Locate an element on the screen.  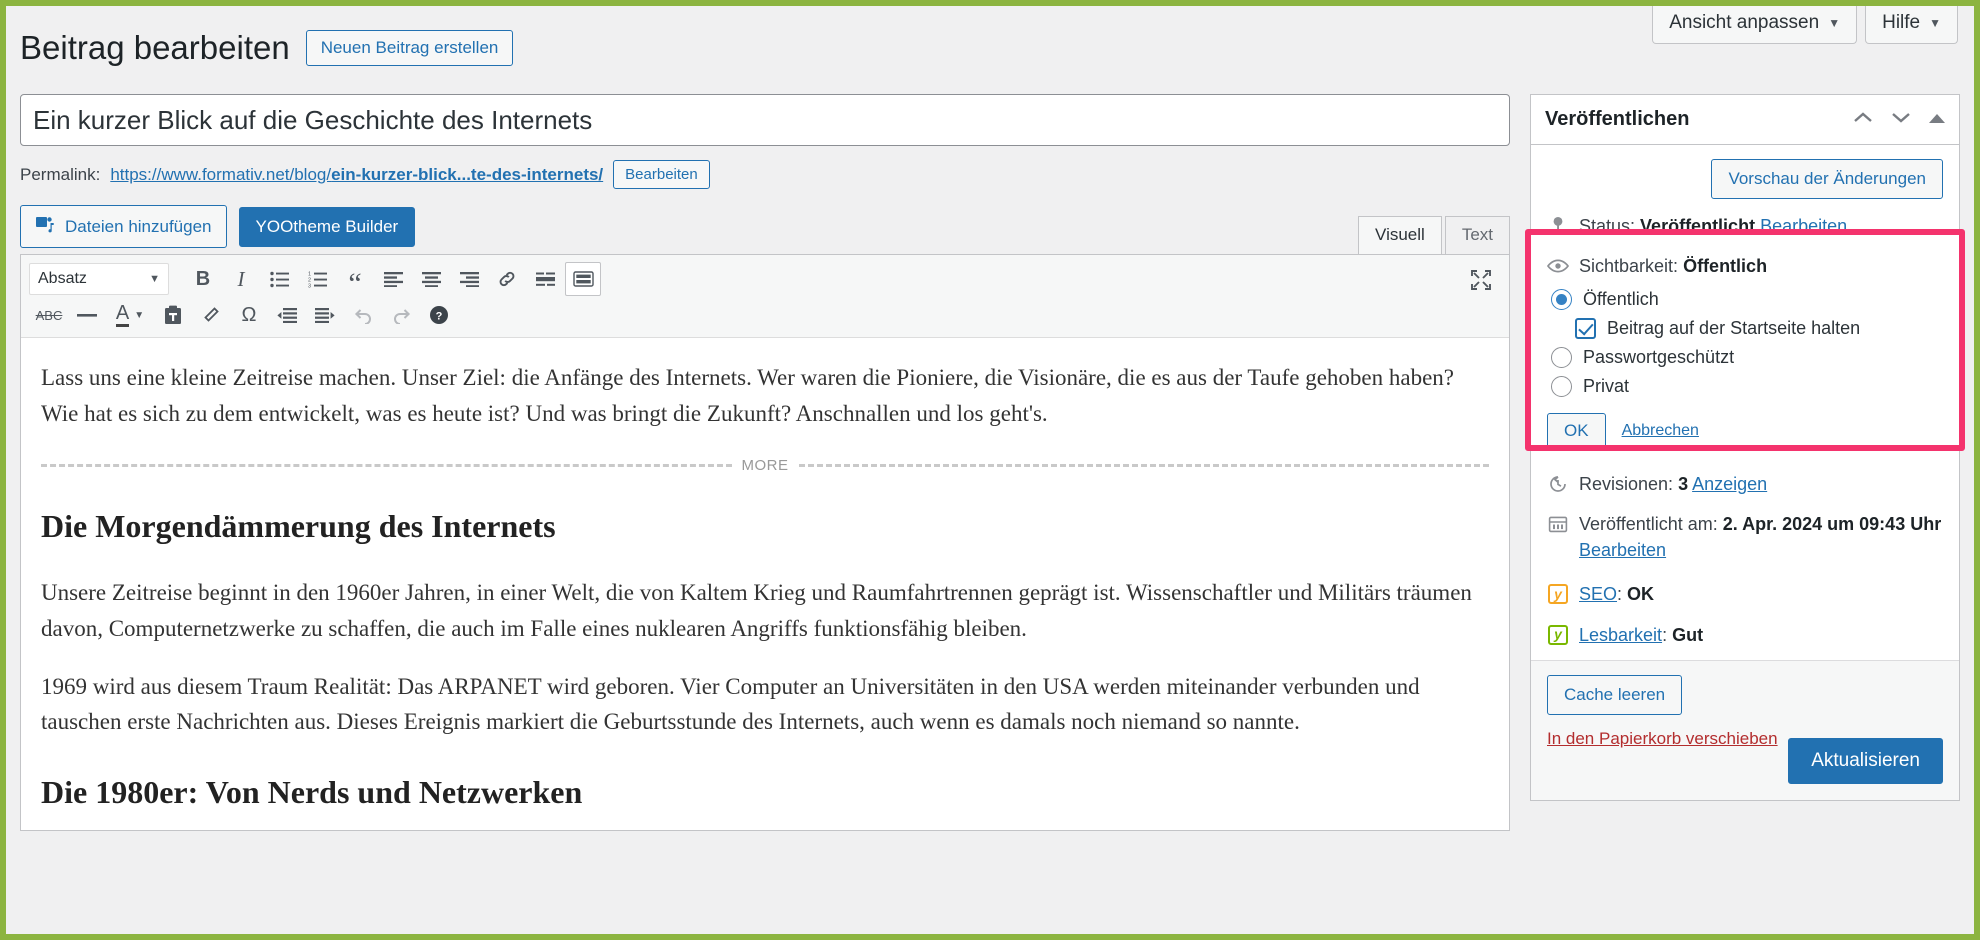
blockquote-icon: “ is located at coordinates (355, 280).